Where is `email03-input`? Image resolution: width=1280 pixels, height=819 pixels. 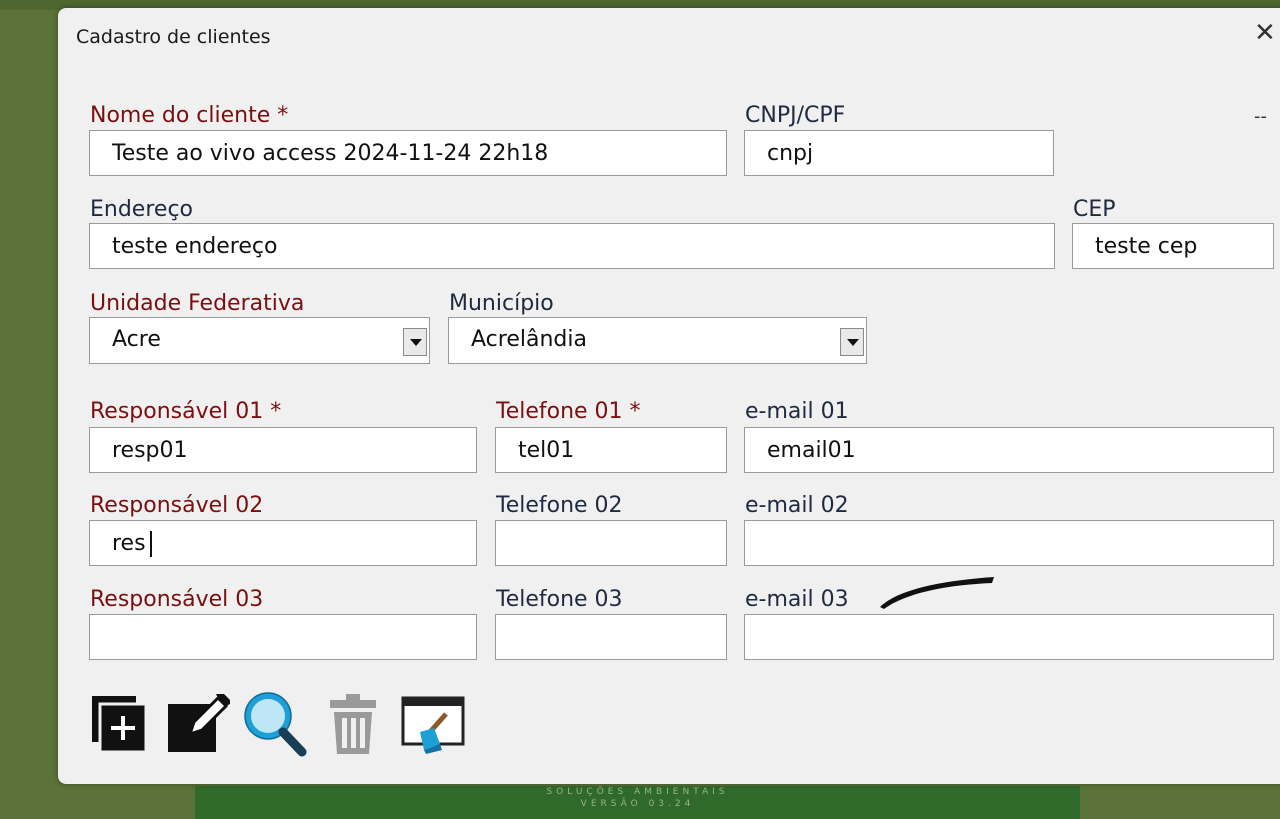
email03-input is located at coordinates (1009, 637).